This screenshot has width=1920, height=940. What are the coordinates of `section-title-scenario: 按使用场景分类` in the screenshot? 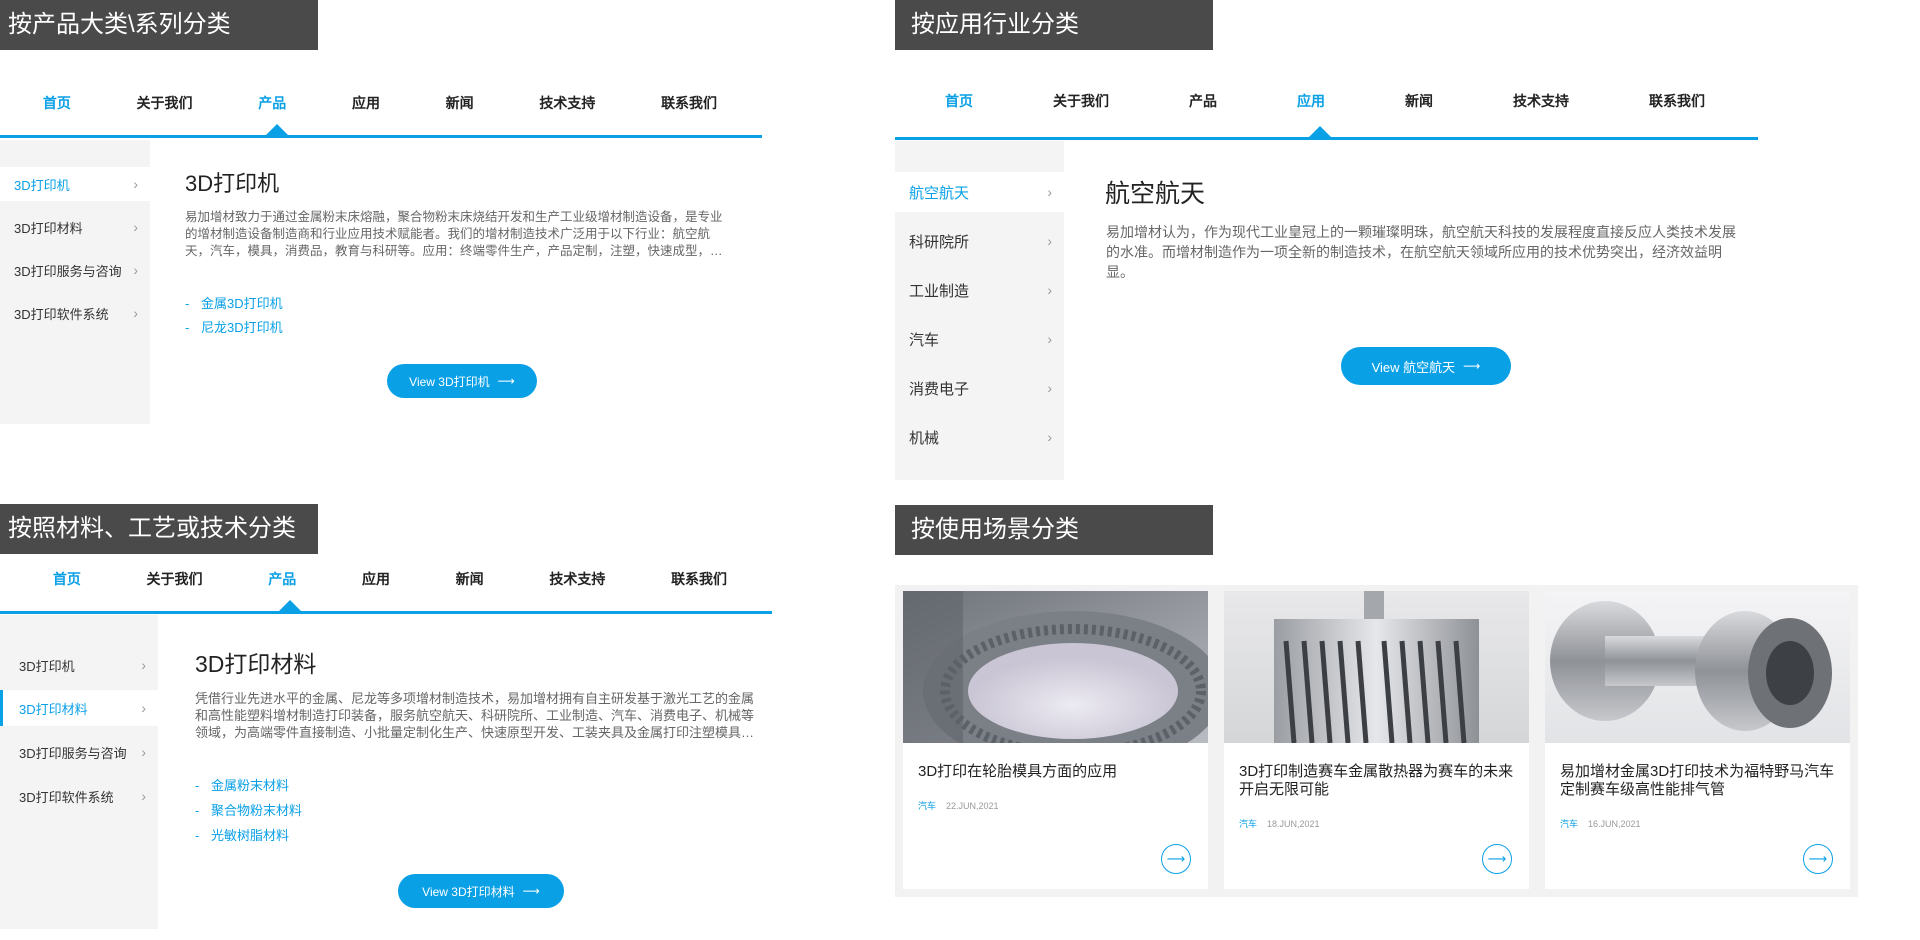 It's located at (1054, 530).